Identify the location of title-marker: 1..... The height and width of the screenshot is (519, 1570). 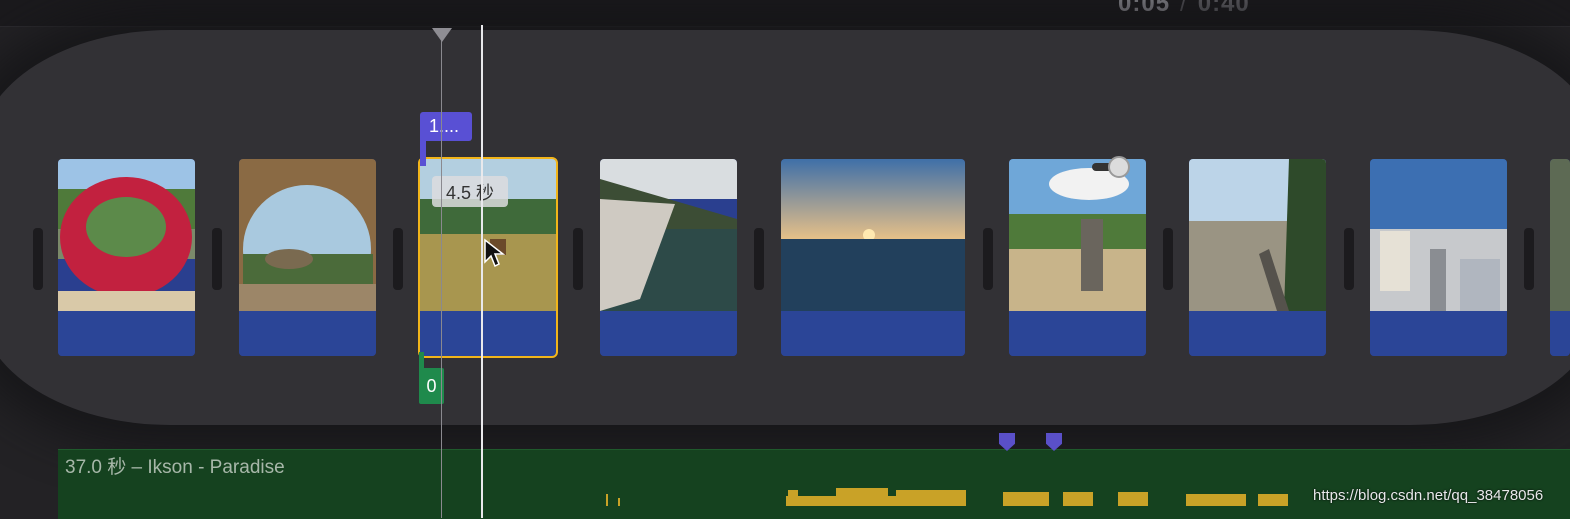
(446, 126).